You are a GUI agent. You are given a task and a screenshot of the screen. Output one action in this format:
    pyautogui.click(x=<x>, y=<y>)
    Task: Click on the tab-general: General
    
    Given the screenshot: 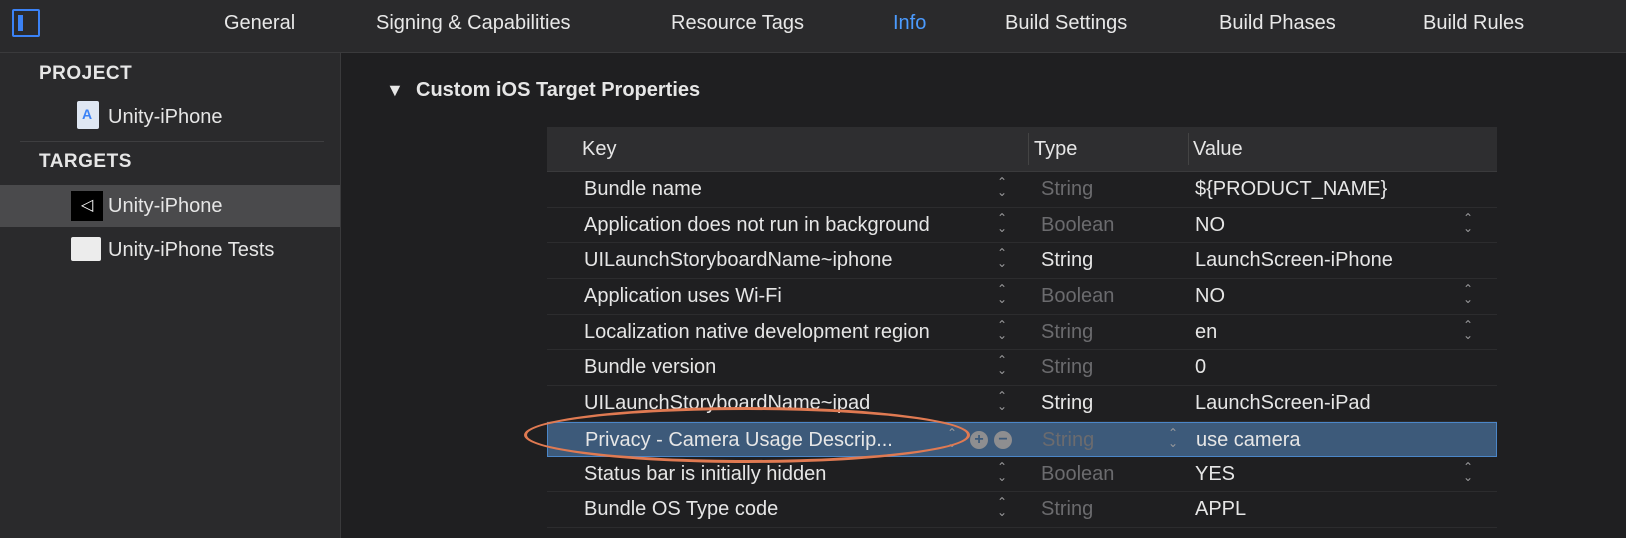 What is the action you would take?
    pyautogui.click(x=259, y=23)
    